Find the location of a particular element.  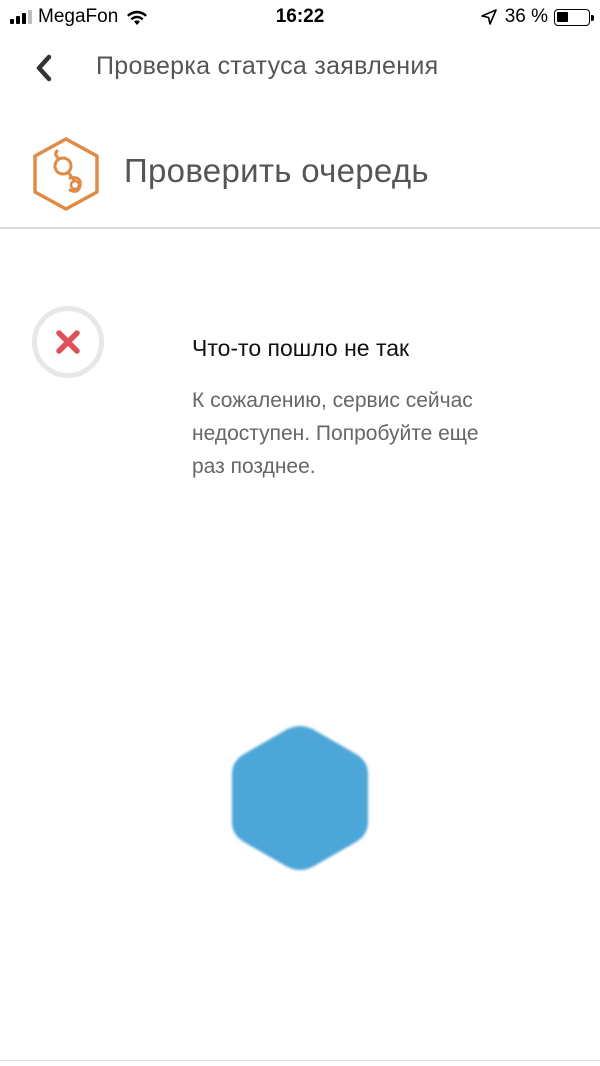

page-title: Проверка статуса заявления is located at coordinates (267, 66).